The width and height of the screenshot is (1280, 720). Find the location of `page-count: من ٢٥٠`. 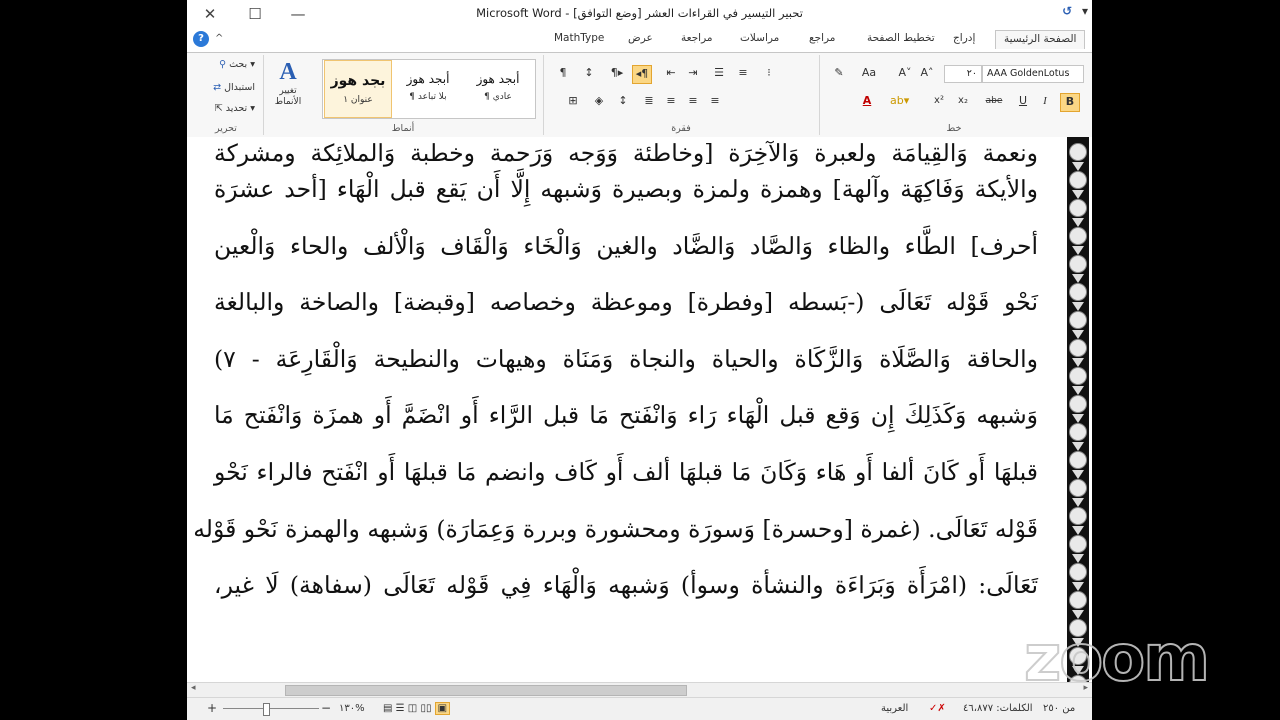

page-count: من ٢٥٠ is located at coordinates (1059, 708).